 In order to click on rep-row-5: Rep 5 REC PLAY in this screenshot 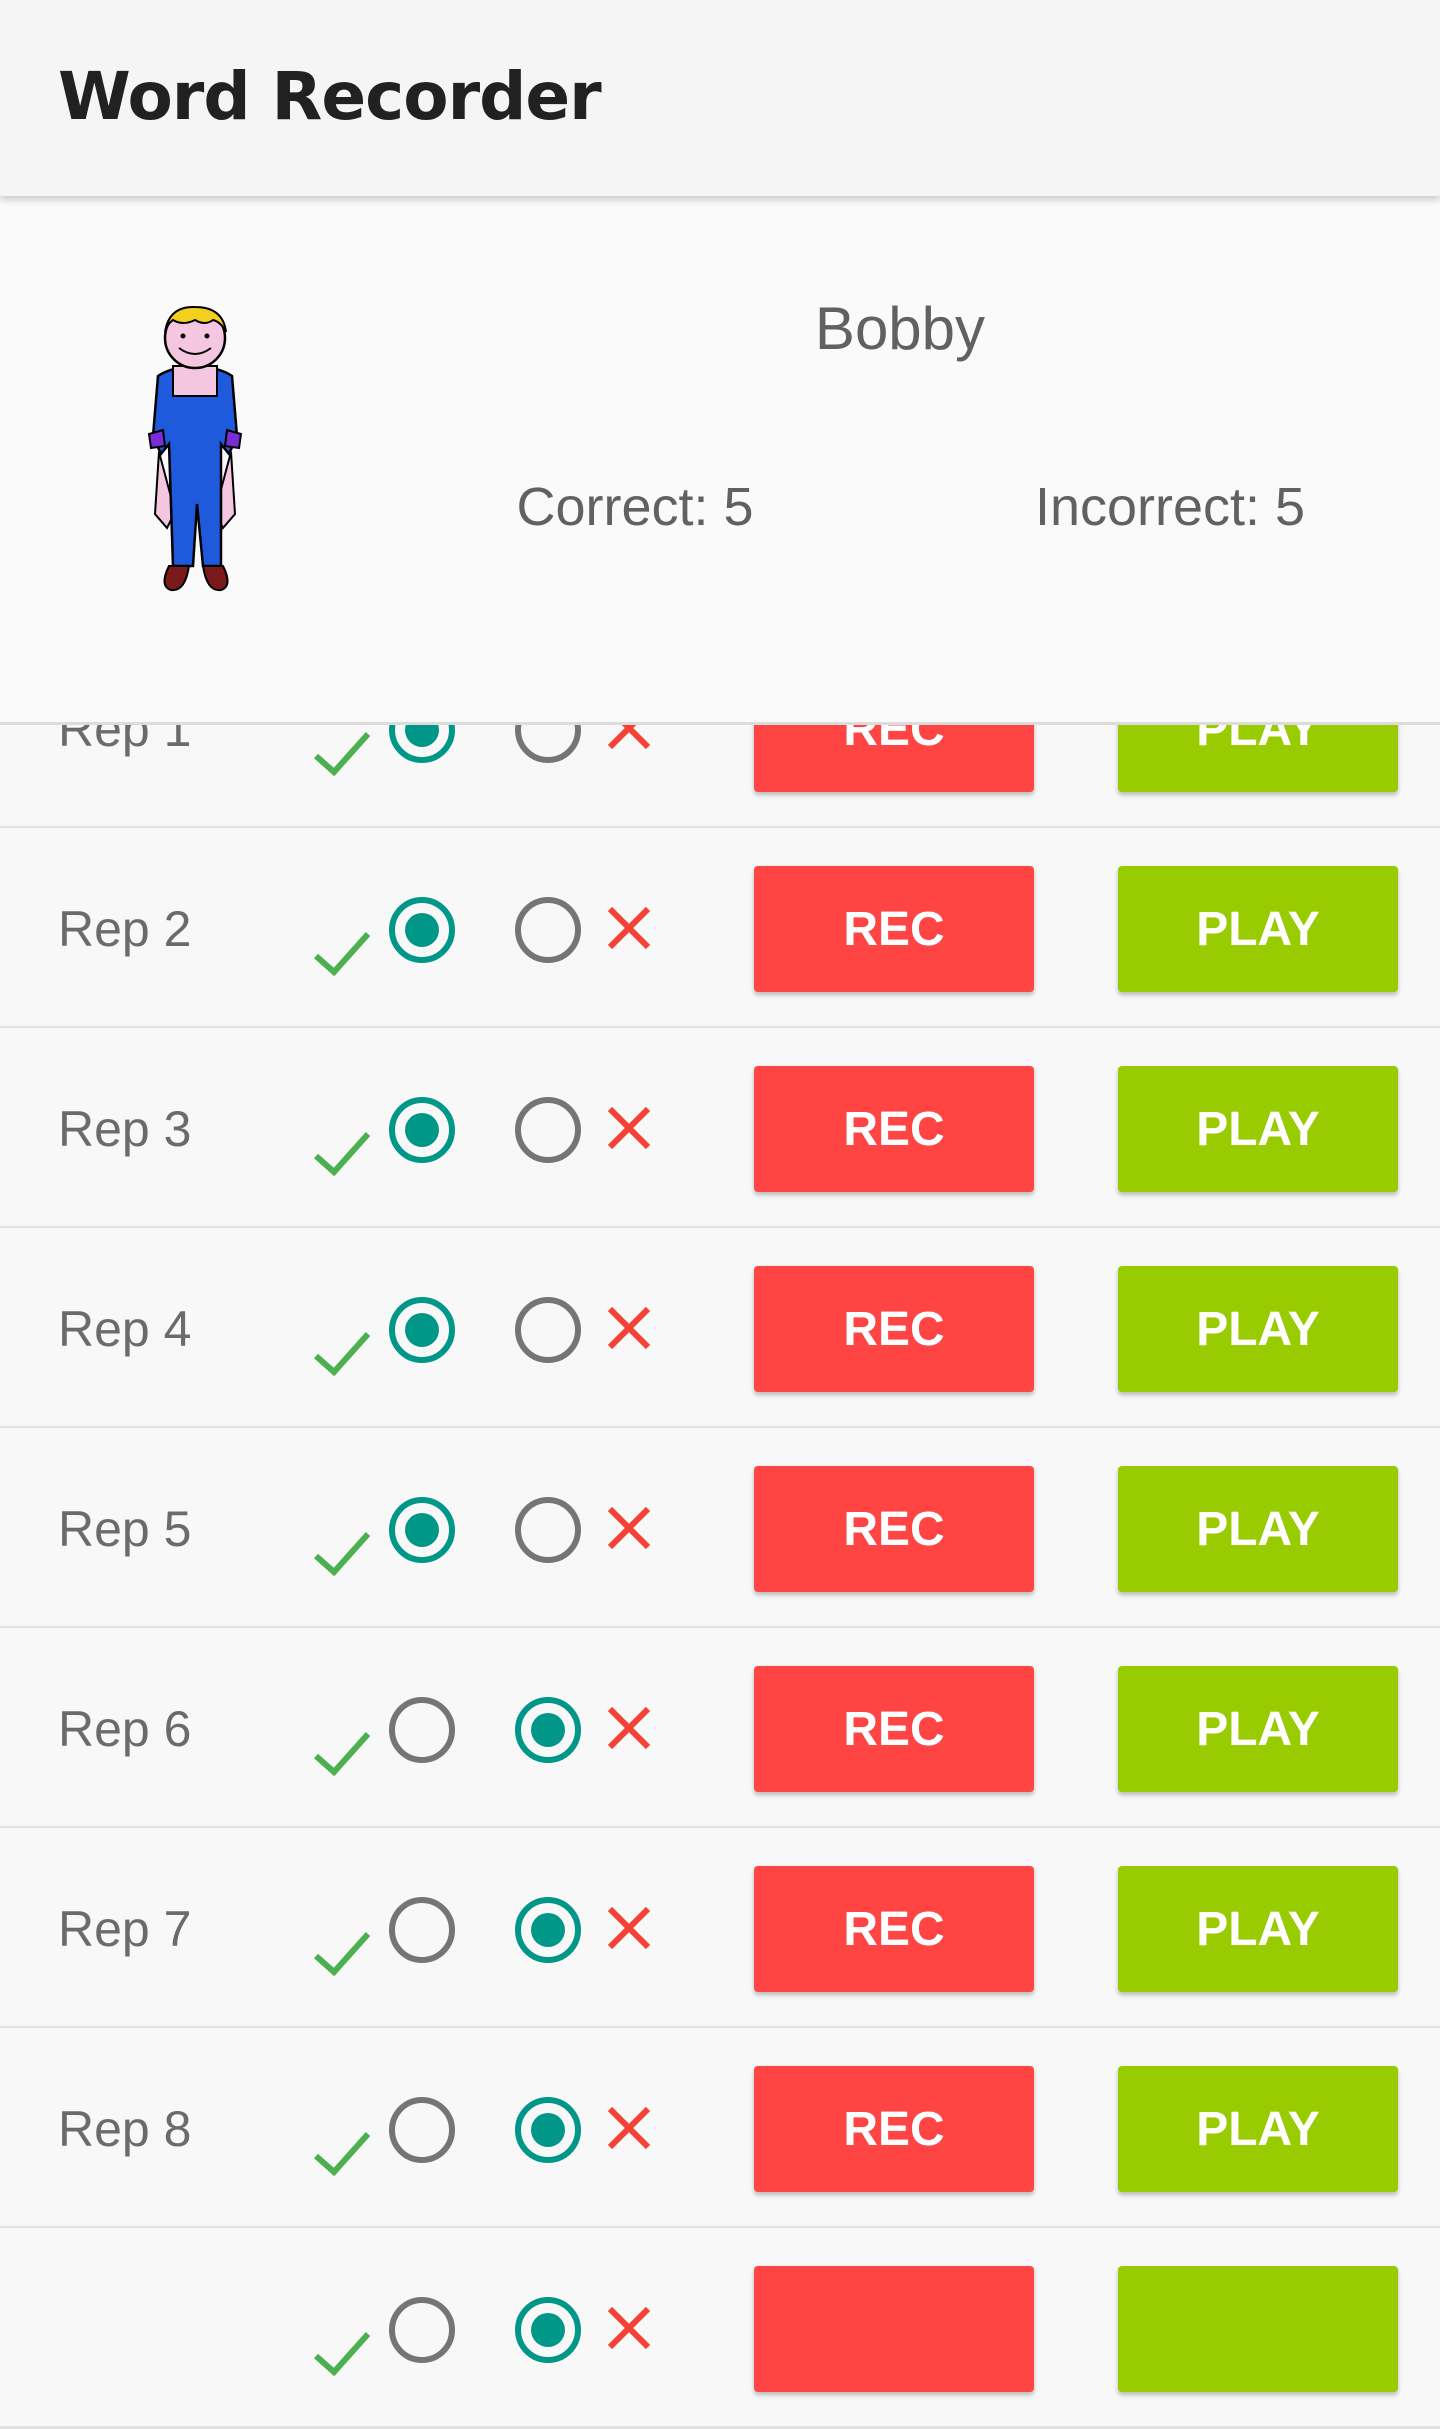, I will do `click(720, 1528)`.